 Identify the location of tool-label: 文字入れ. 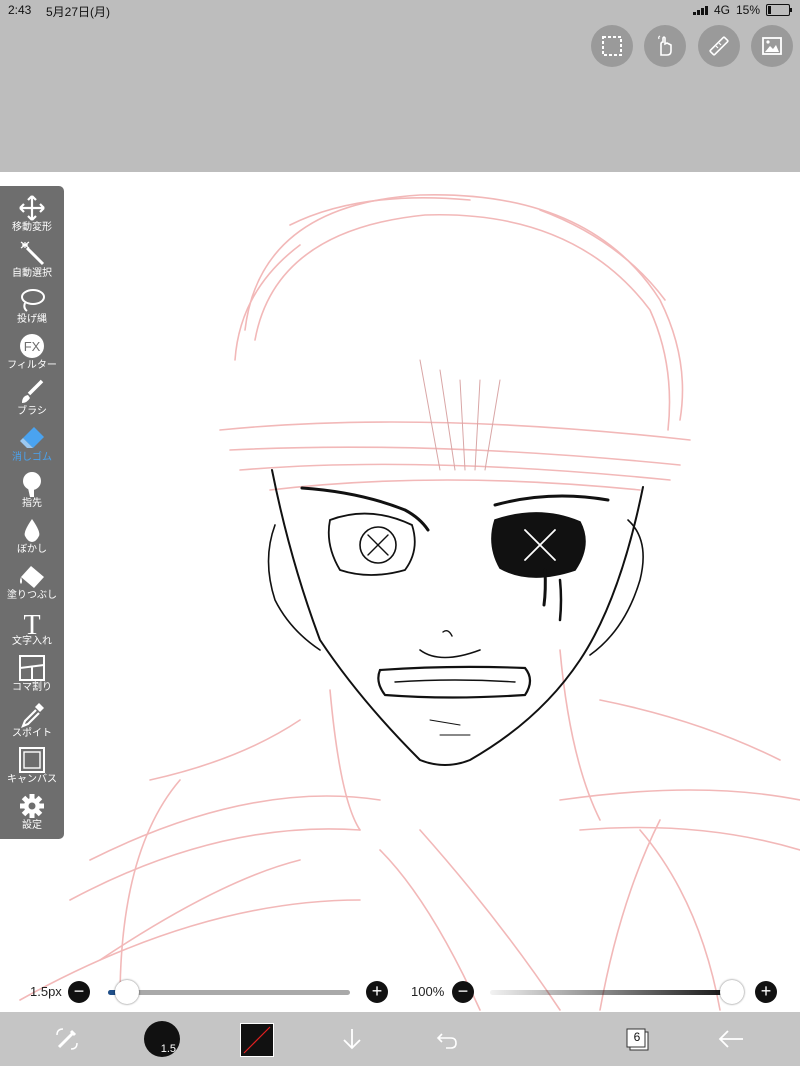
(32, 641).